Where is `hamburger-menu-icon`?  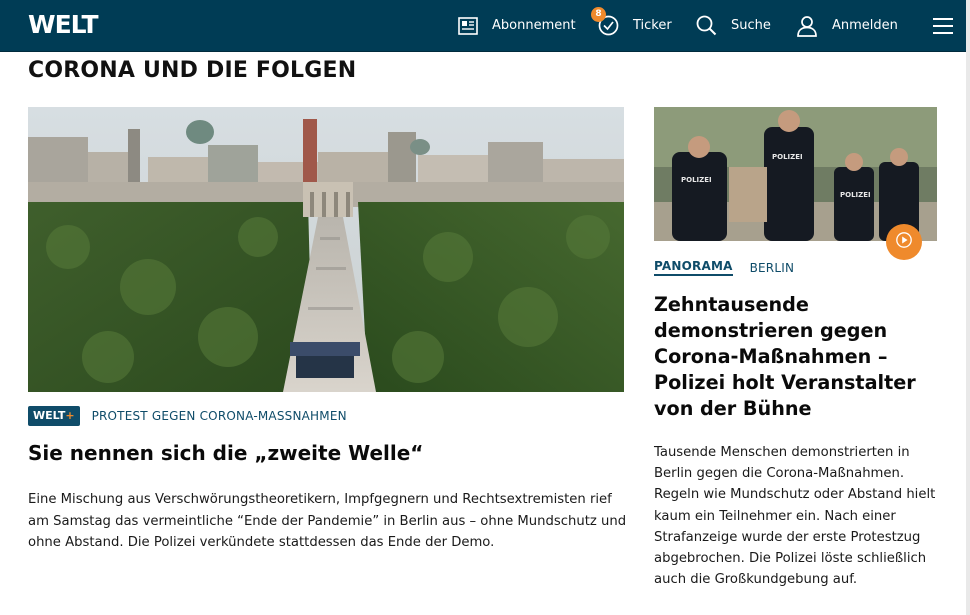 hamburger-menu-icon is located at coordinates (943, 26).